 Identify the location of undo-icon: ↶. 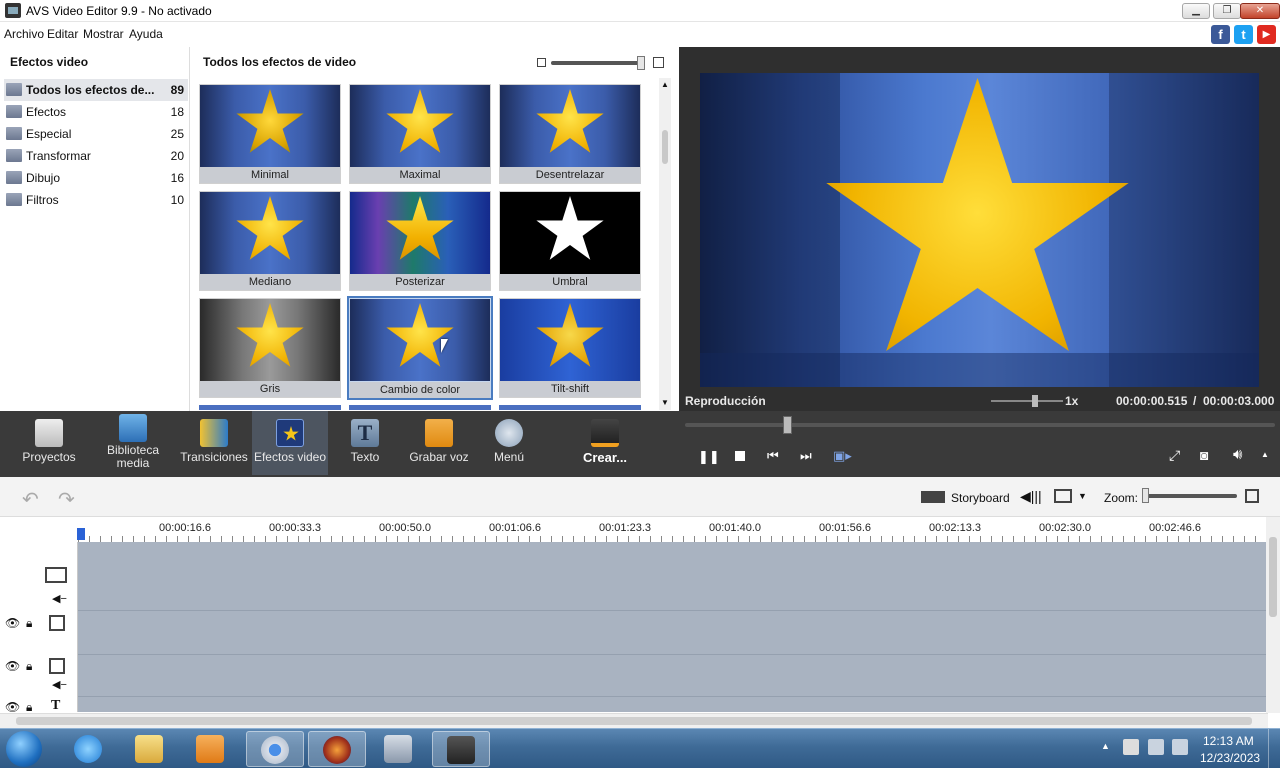
(30, 499).